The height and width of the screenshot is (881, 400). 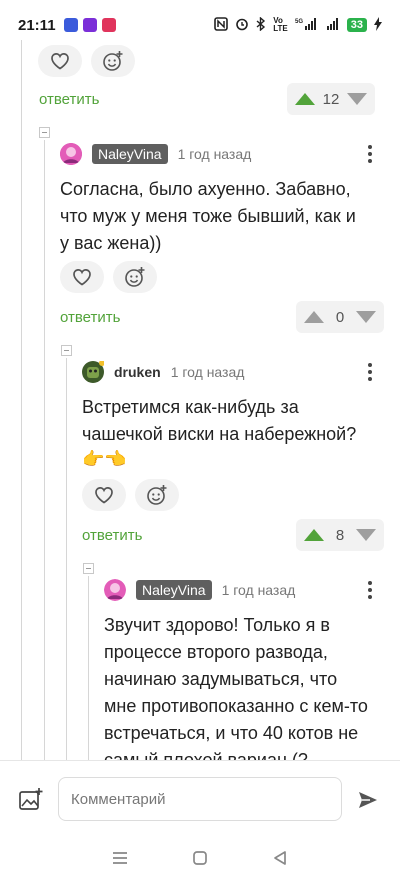 I want to click on home-button, so click(x=200, y=858).